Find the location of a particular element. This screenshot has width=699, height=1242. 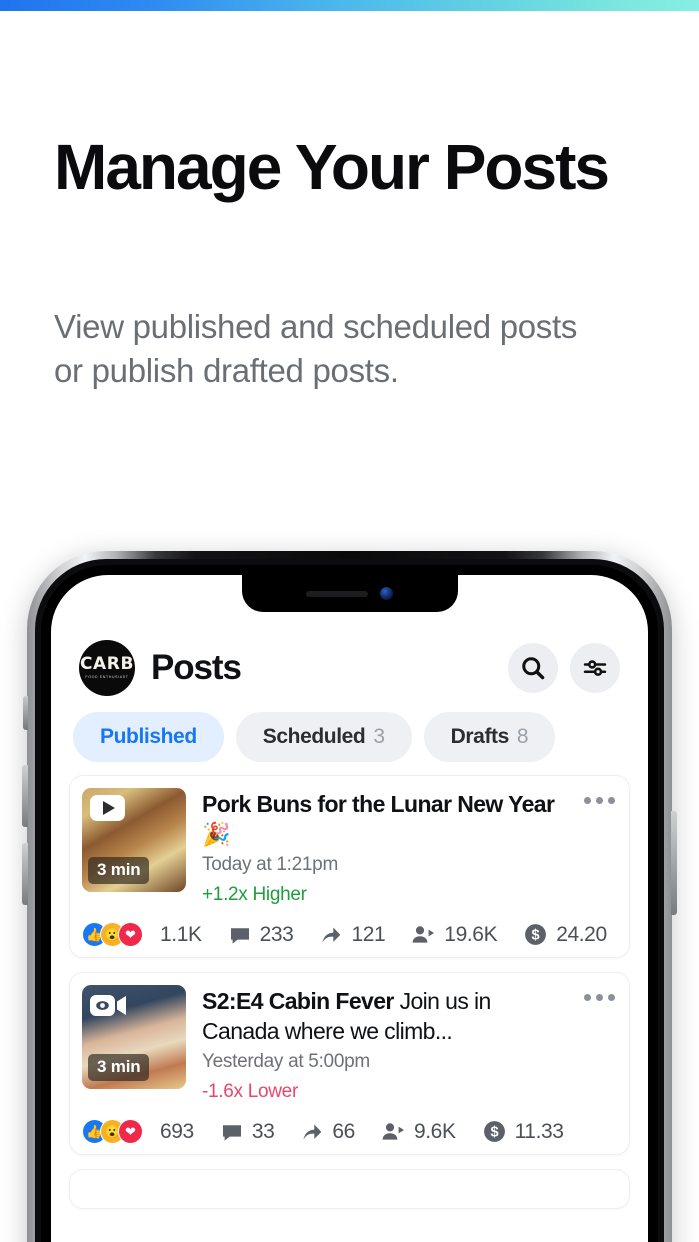

post-stats-row: 👍 😮 ❤ 693 33 66 9.6K $ 11.33 is located at coordinates (348, 1130).